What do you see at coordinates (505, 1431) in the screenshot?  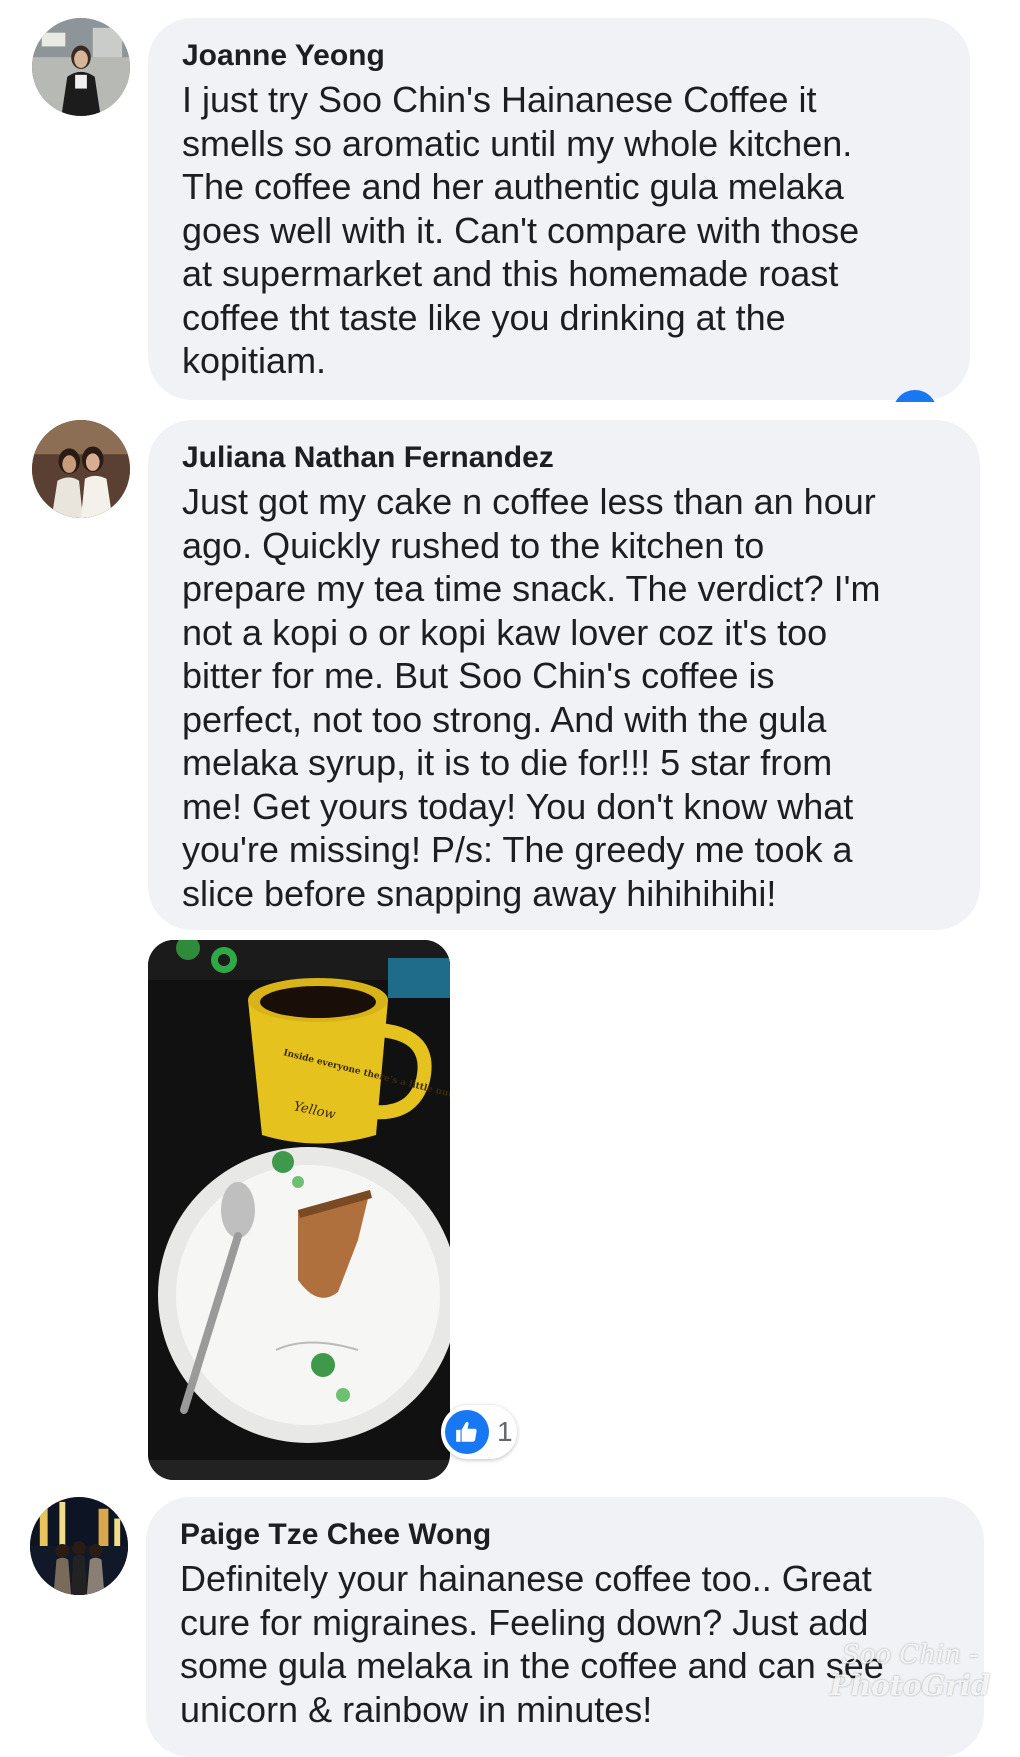 I see `reaction-count: 1` at bounding box center [505, 1431].